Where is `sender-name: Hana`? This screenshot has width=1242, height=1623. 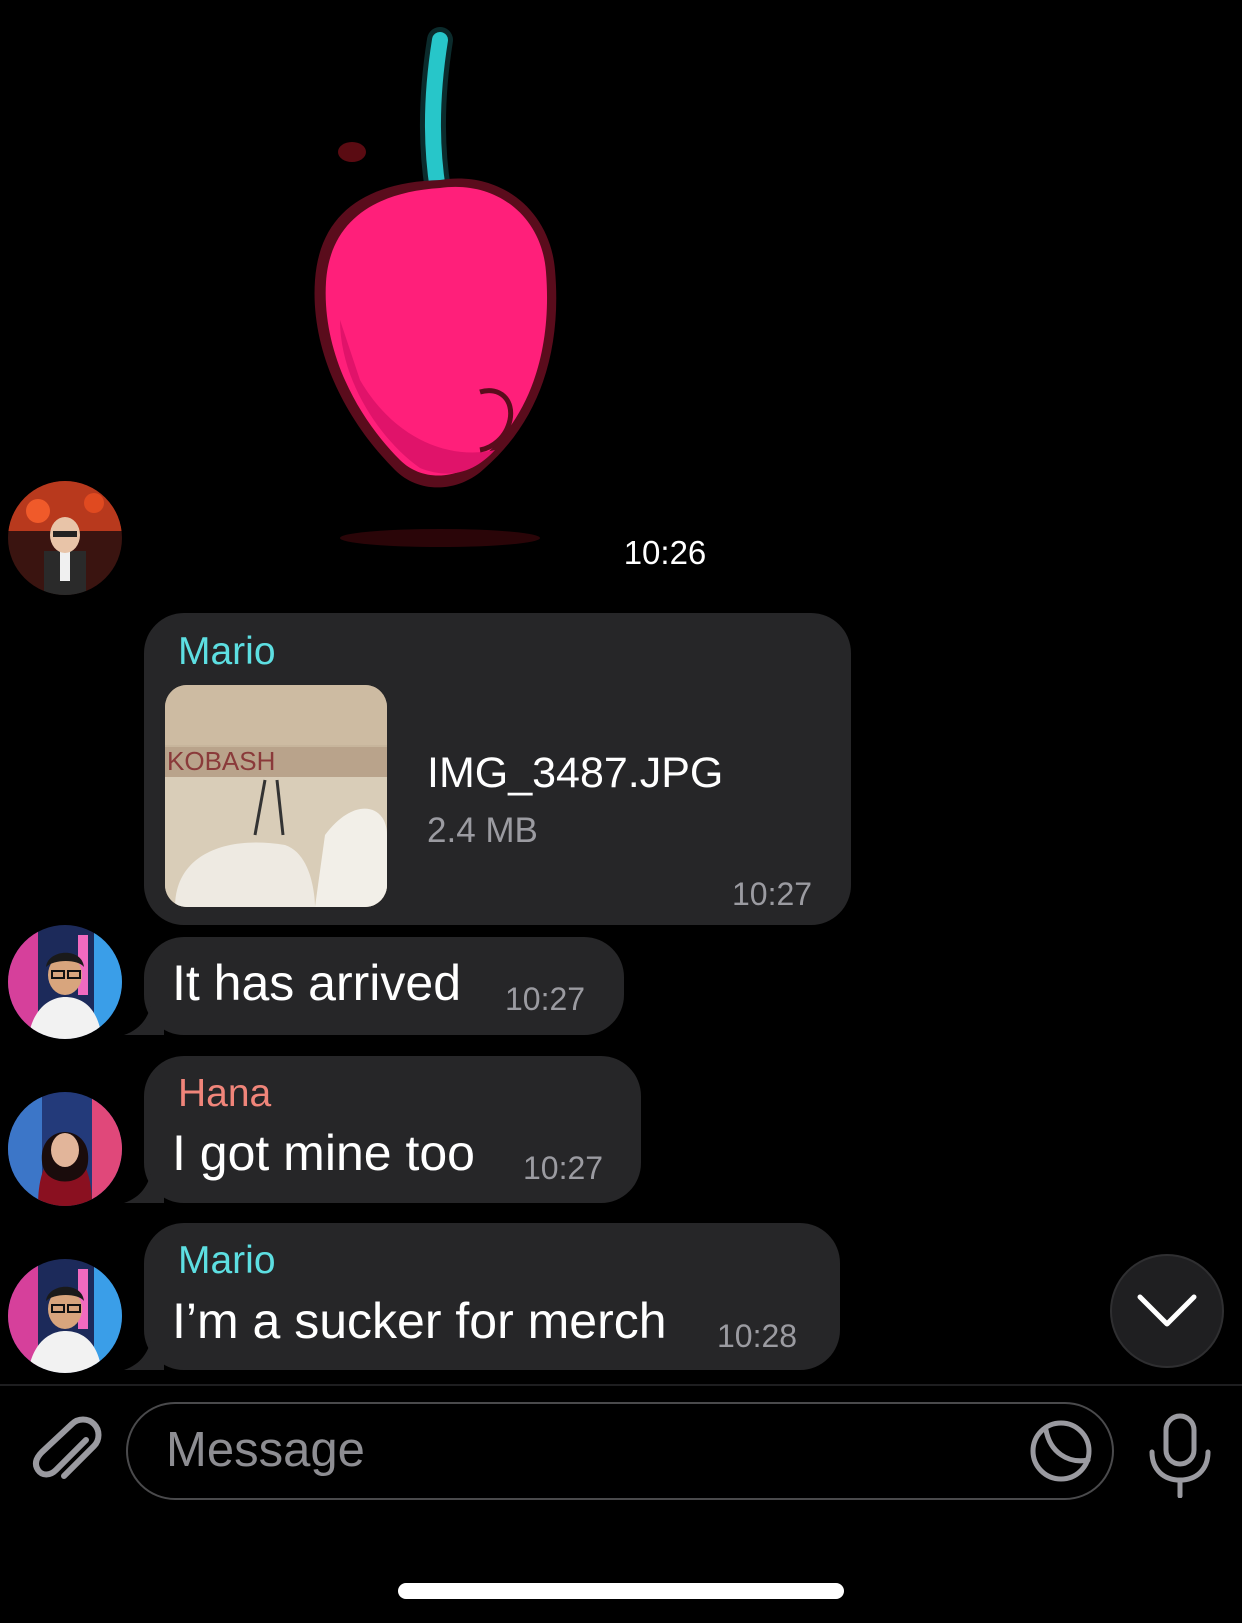
sender-name: Hana is located at coordinates (225, 1093).